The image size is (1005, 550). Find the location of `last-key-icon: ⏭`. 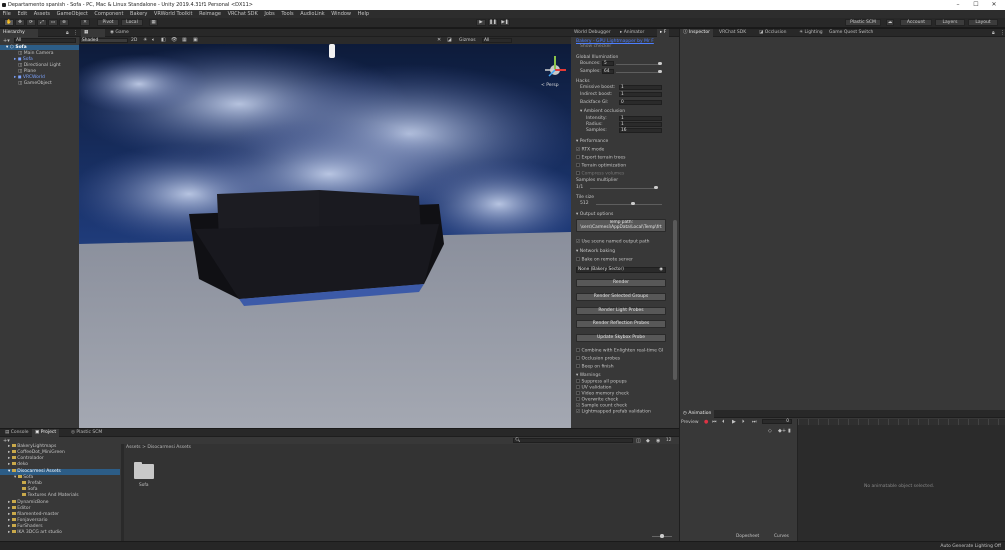

last-key-icon: ⏭ is located at coordinates (754, 422).